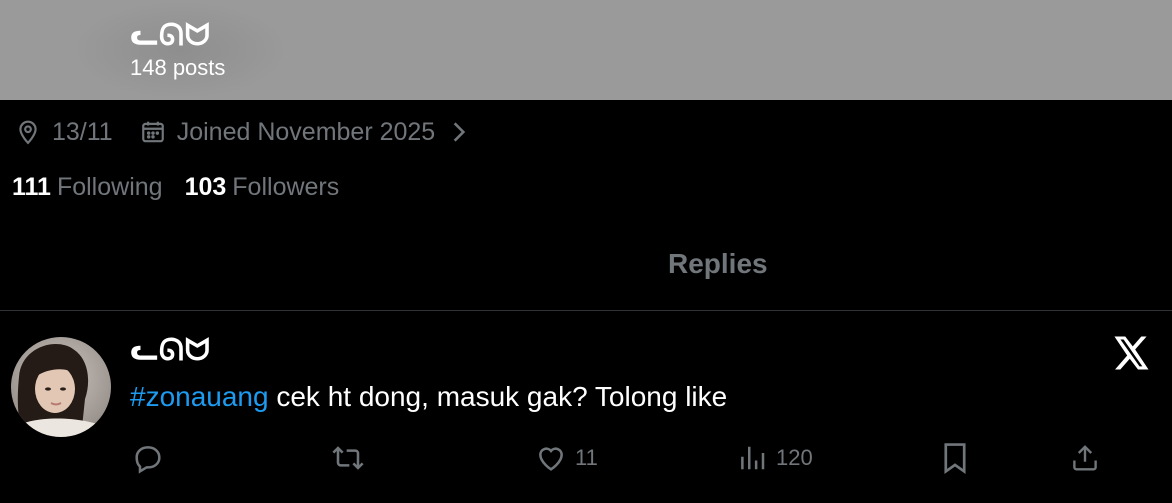 The width and height of the screenshot is (1172, 503). I want to click on reply-icon, so click(148, 458).